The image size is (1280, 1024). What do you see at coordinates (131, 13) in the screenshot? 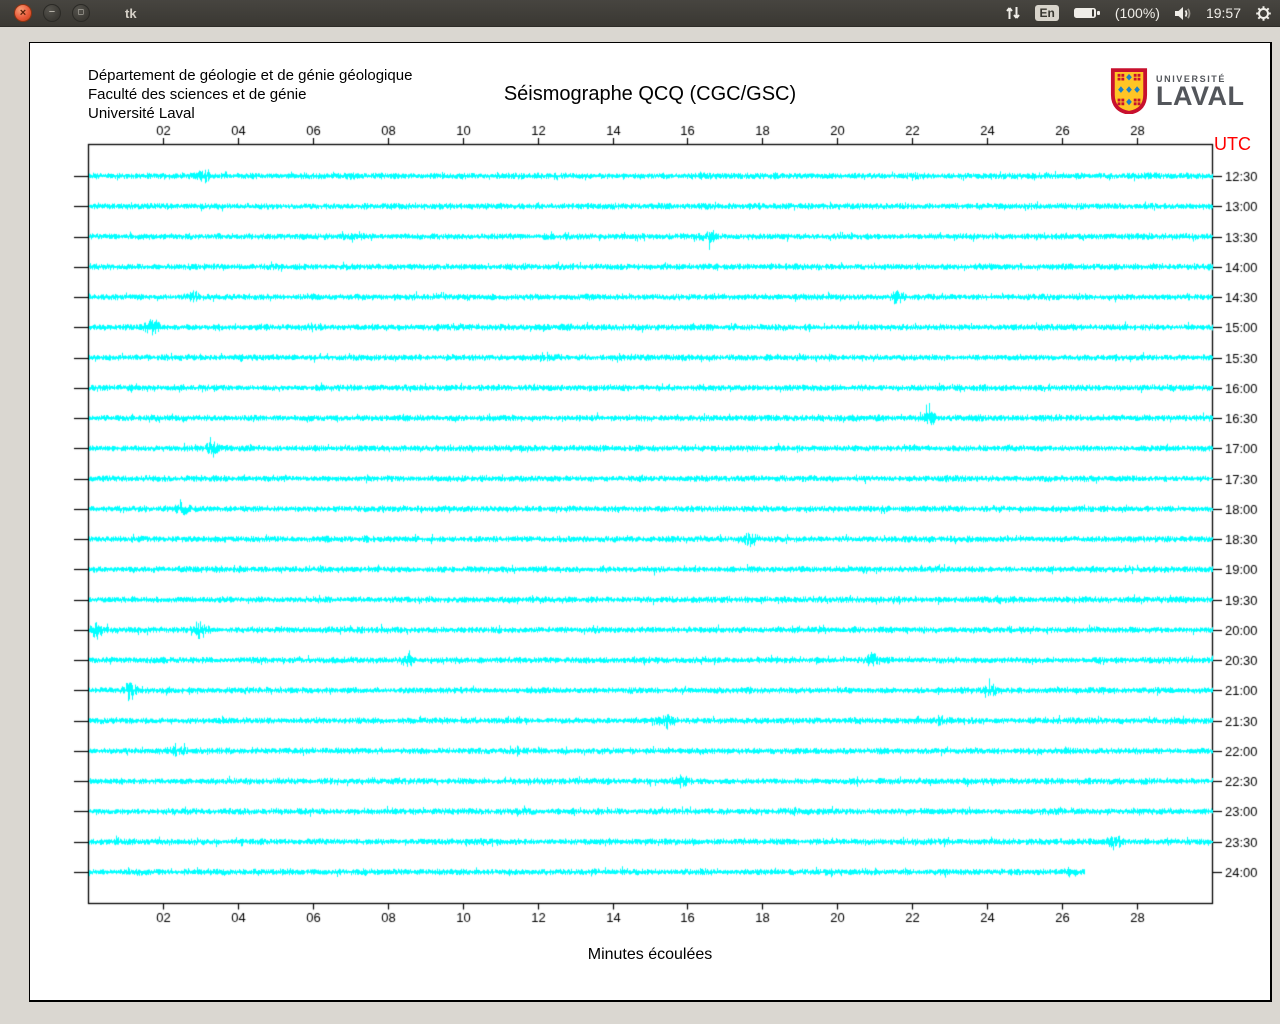
I see `window-title: tk` at bounding box center [131, 13].